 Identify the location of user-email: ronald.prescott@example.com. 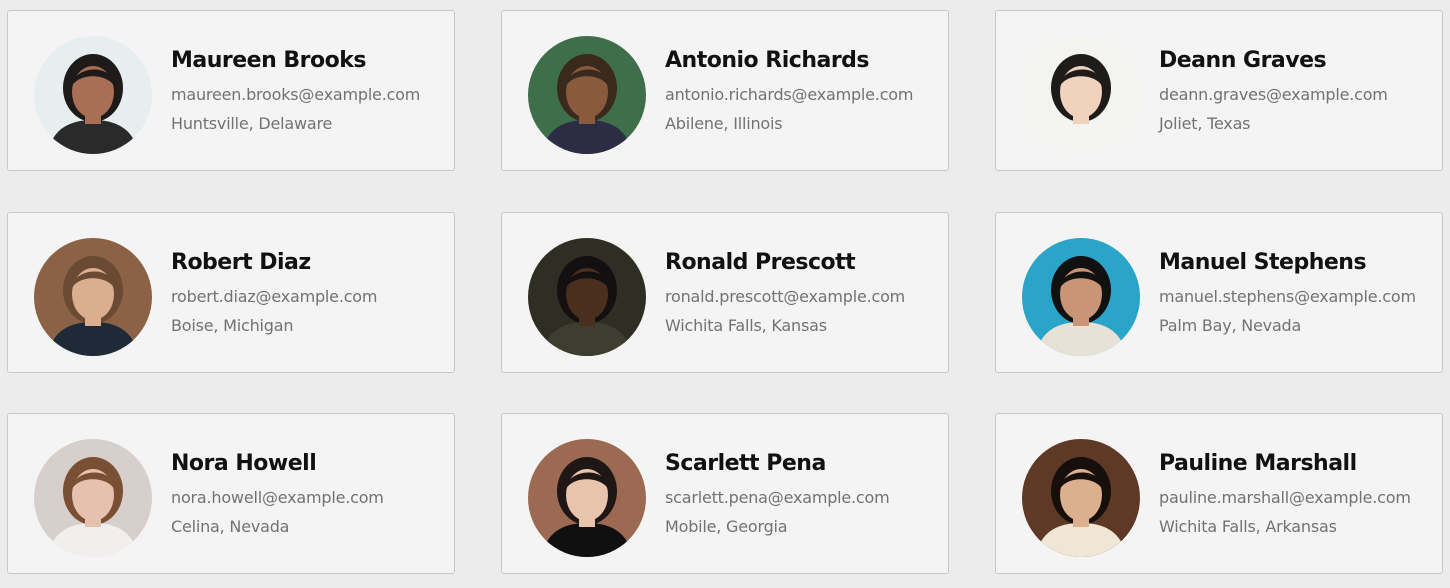
(785, 296).